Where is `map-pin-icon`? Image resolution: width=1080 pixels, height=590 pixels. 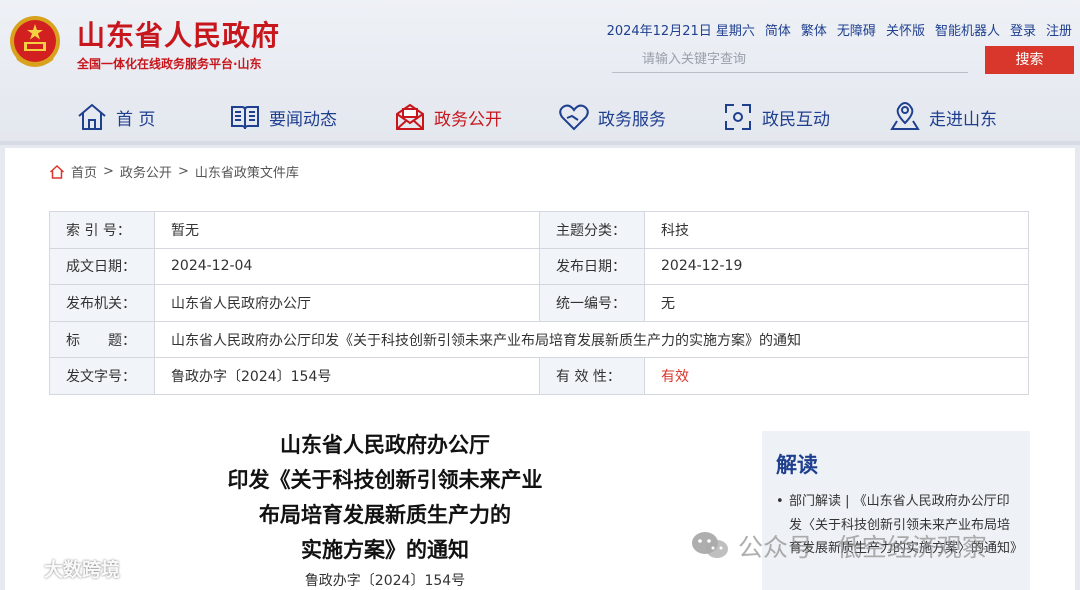
map-pin-icon is located at coordinates (905, 115).